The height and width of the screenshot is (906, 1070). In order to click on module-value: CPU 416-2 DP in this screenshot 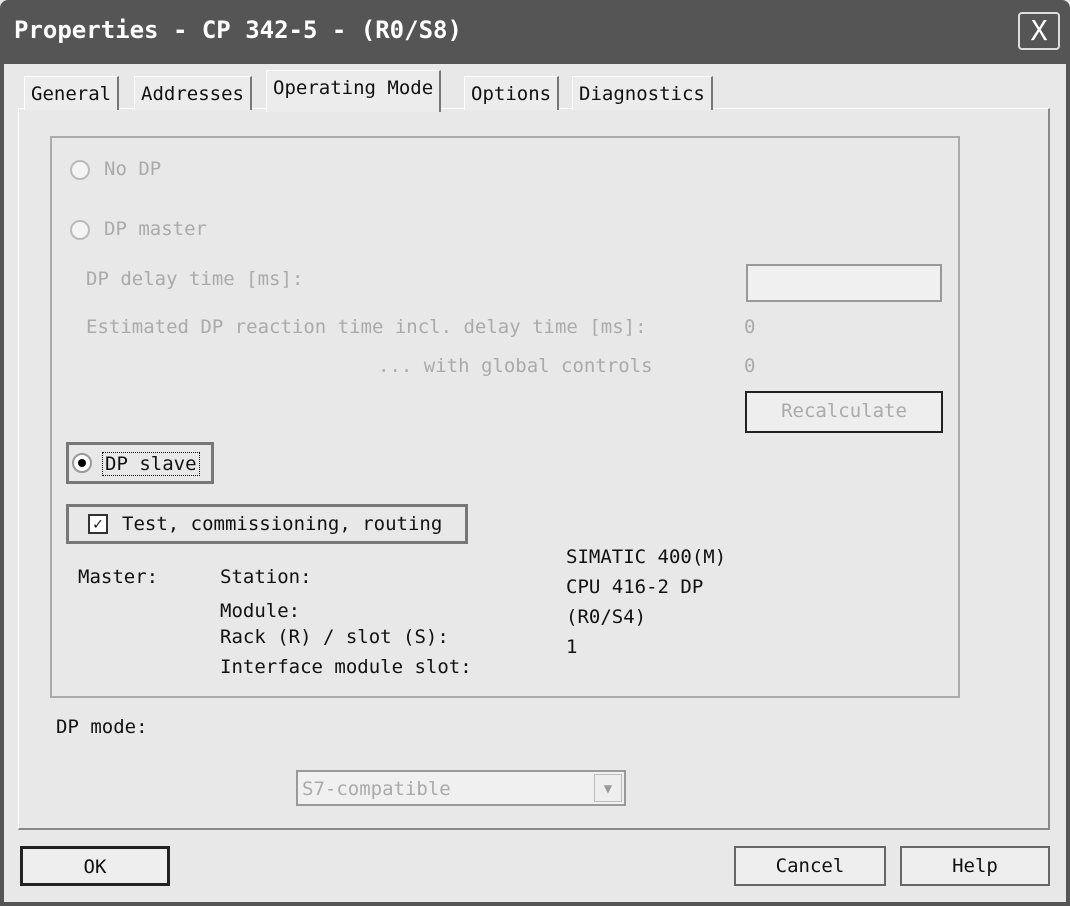, I will do `click(635, 587)`.